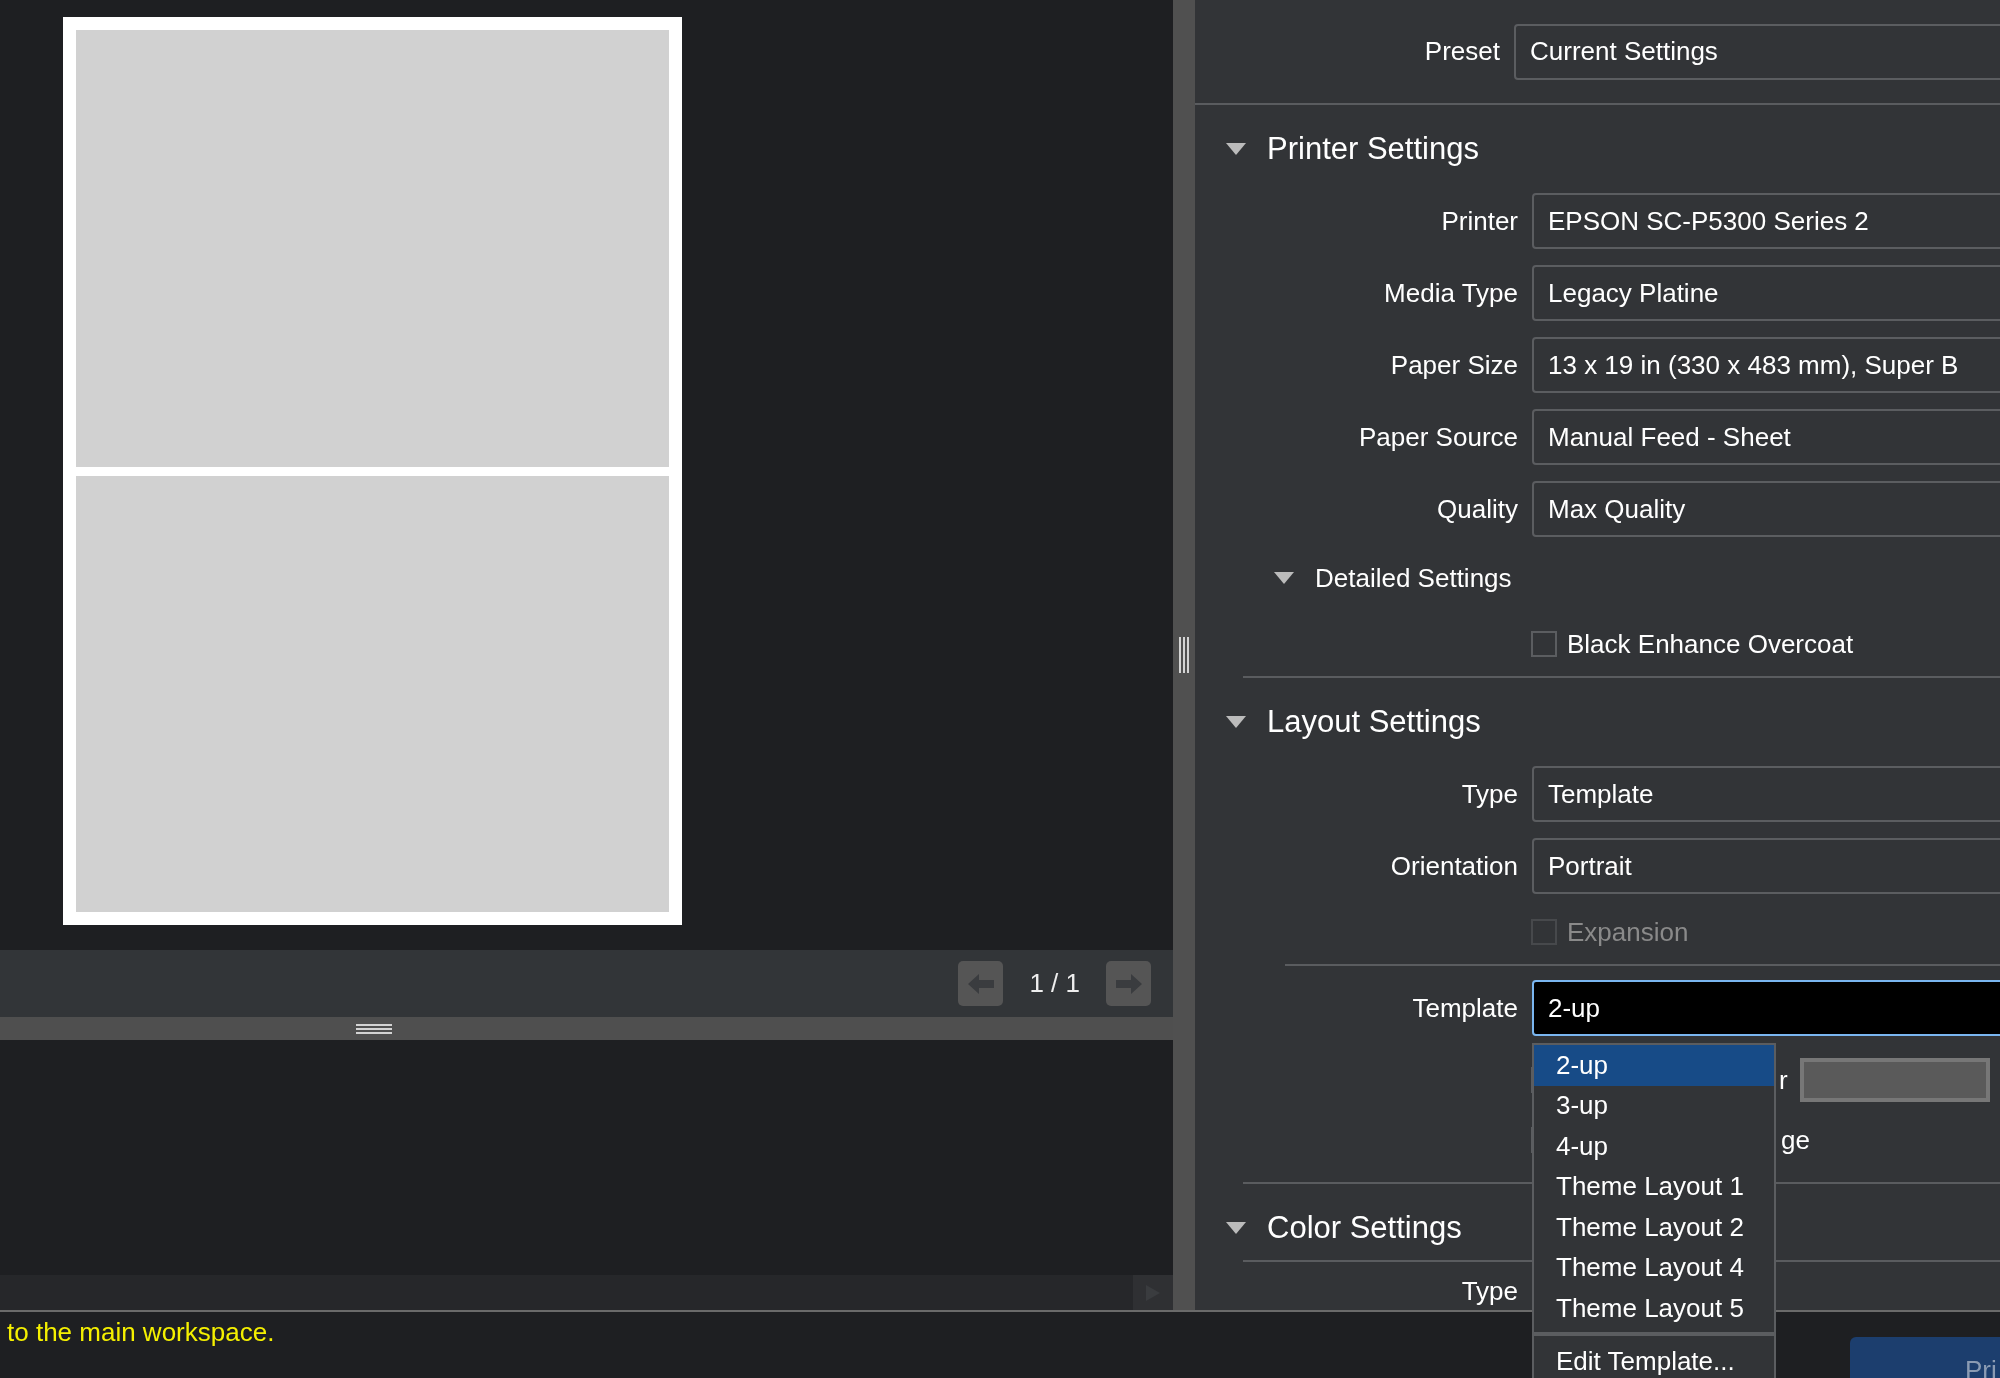 This screenshot has width=2000, height=1378. Describe the element at coordinates (1757, 51) in the screenshot. I see `preset-select: Current Settings` at that location.